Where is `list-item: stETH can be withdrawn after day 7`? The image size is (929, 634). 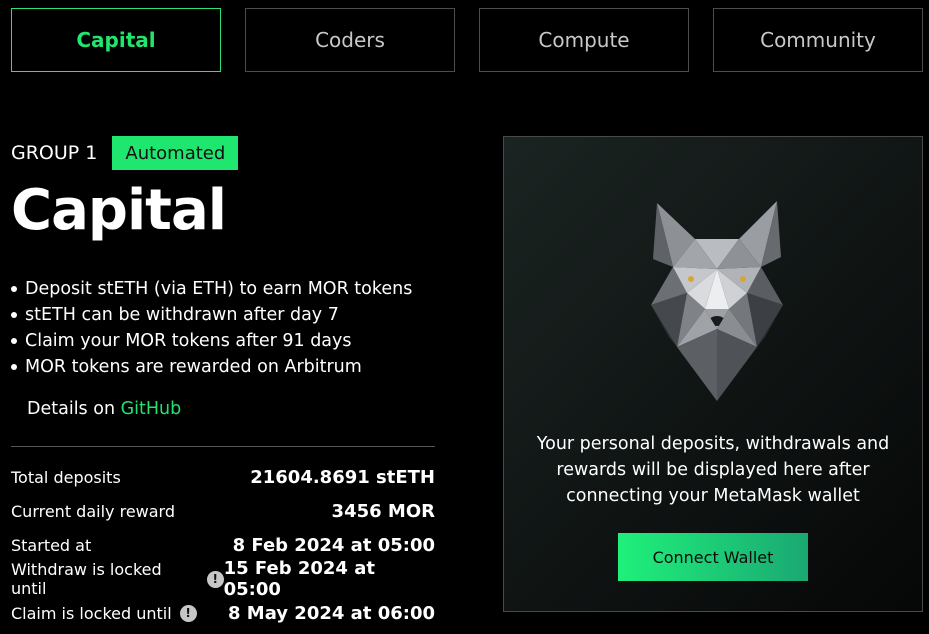 list-item: stETH can be withdrawn after day 7 is located at coordinates (211, 315).